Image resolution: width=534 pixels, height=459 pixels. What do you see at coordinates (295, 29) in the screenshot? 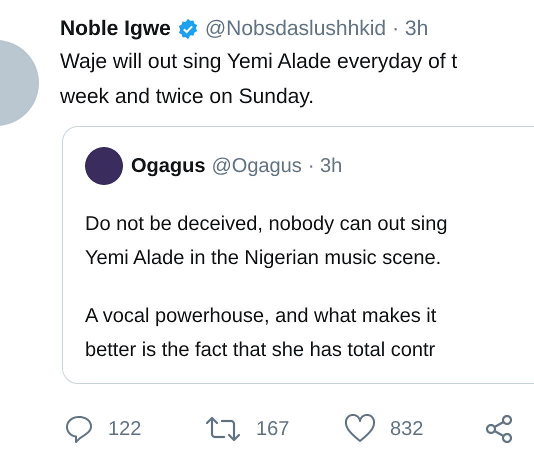
I see `author-handle: @Nobsdaslushhkid` at bounding box center [295, 29].